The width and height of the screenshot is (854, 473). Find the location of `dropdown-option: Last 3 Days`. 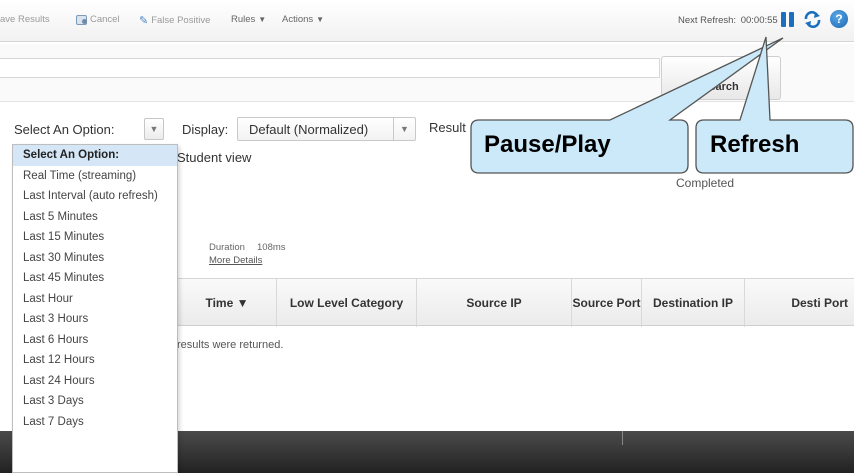

dropdown-option: Last 3 Days is located at coordinates (95, 401).